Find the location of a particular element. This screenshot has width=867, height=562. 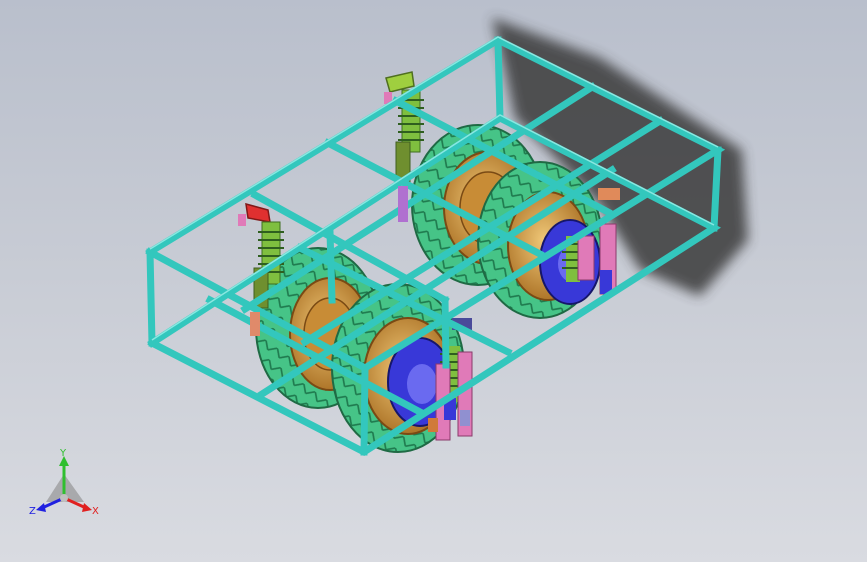

axis-triad-icon: Y X Z is located at coordinates (66, 486).